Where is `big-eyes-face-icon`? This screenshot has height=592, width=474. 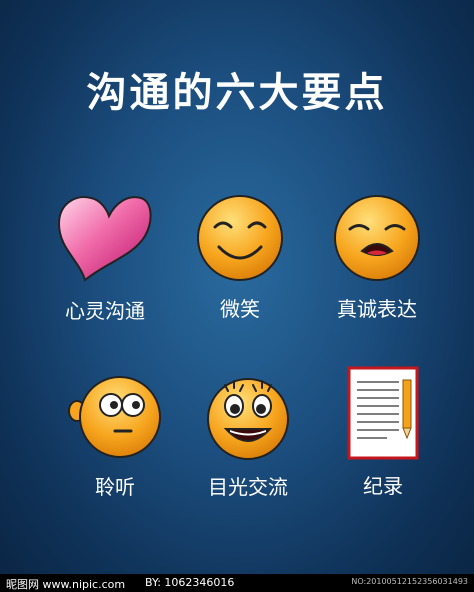
big-eyes-face-icon is located at coordinates (248, 419).